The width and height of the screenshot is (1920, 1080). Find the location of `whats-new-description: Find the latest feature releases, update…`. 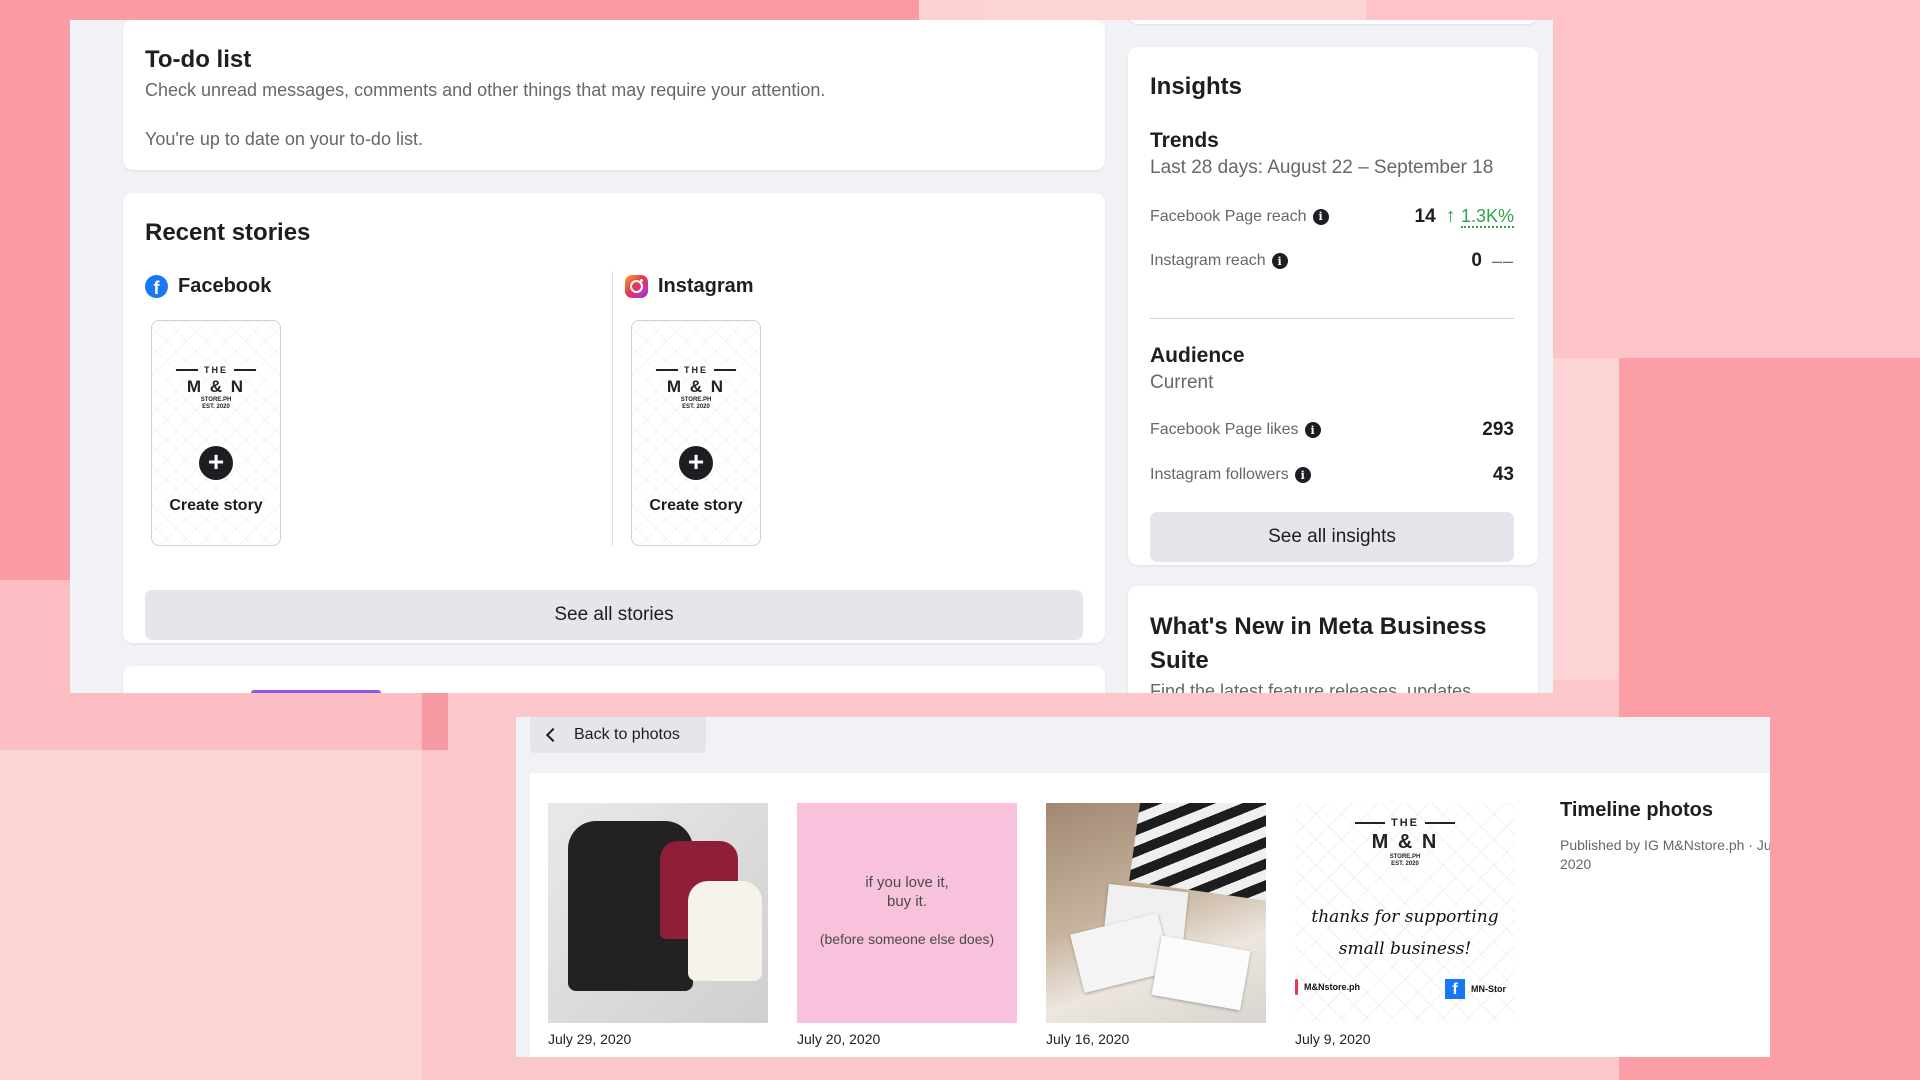

whats-new-description: Find the latest feature releases, update… is located at coordinates (1311, 687).